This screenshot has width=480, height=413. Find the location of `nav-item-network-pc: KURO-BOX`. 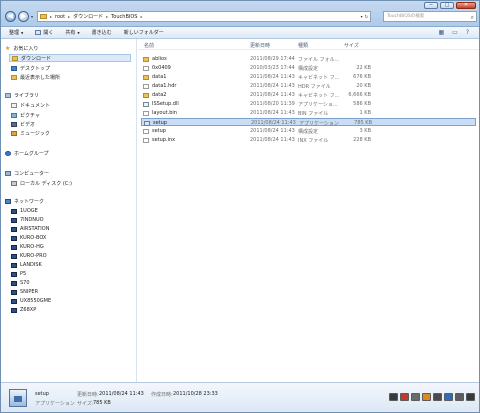

nav-item-network-pc: KURO-BOX is located at coordinates (28, 238).